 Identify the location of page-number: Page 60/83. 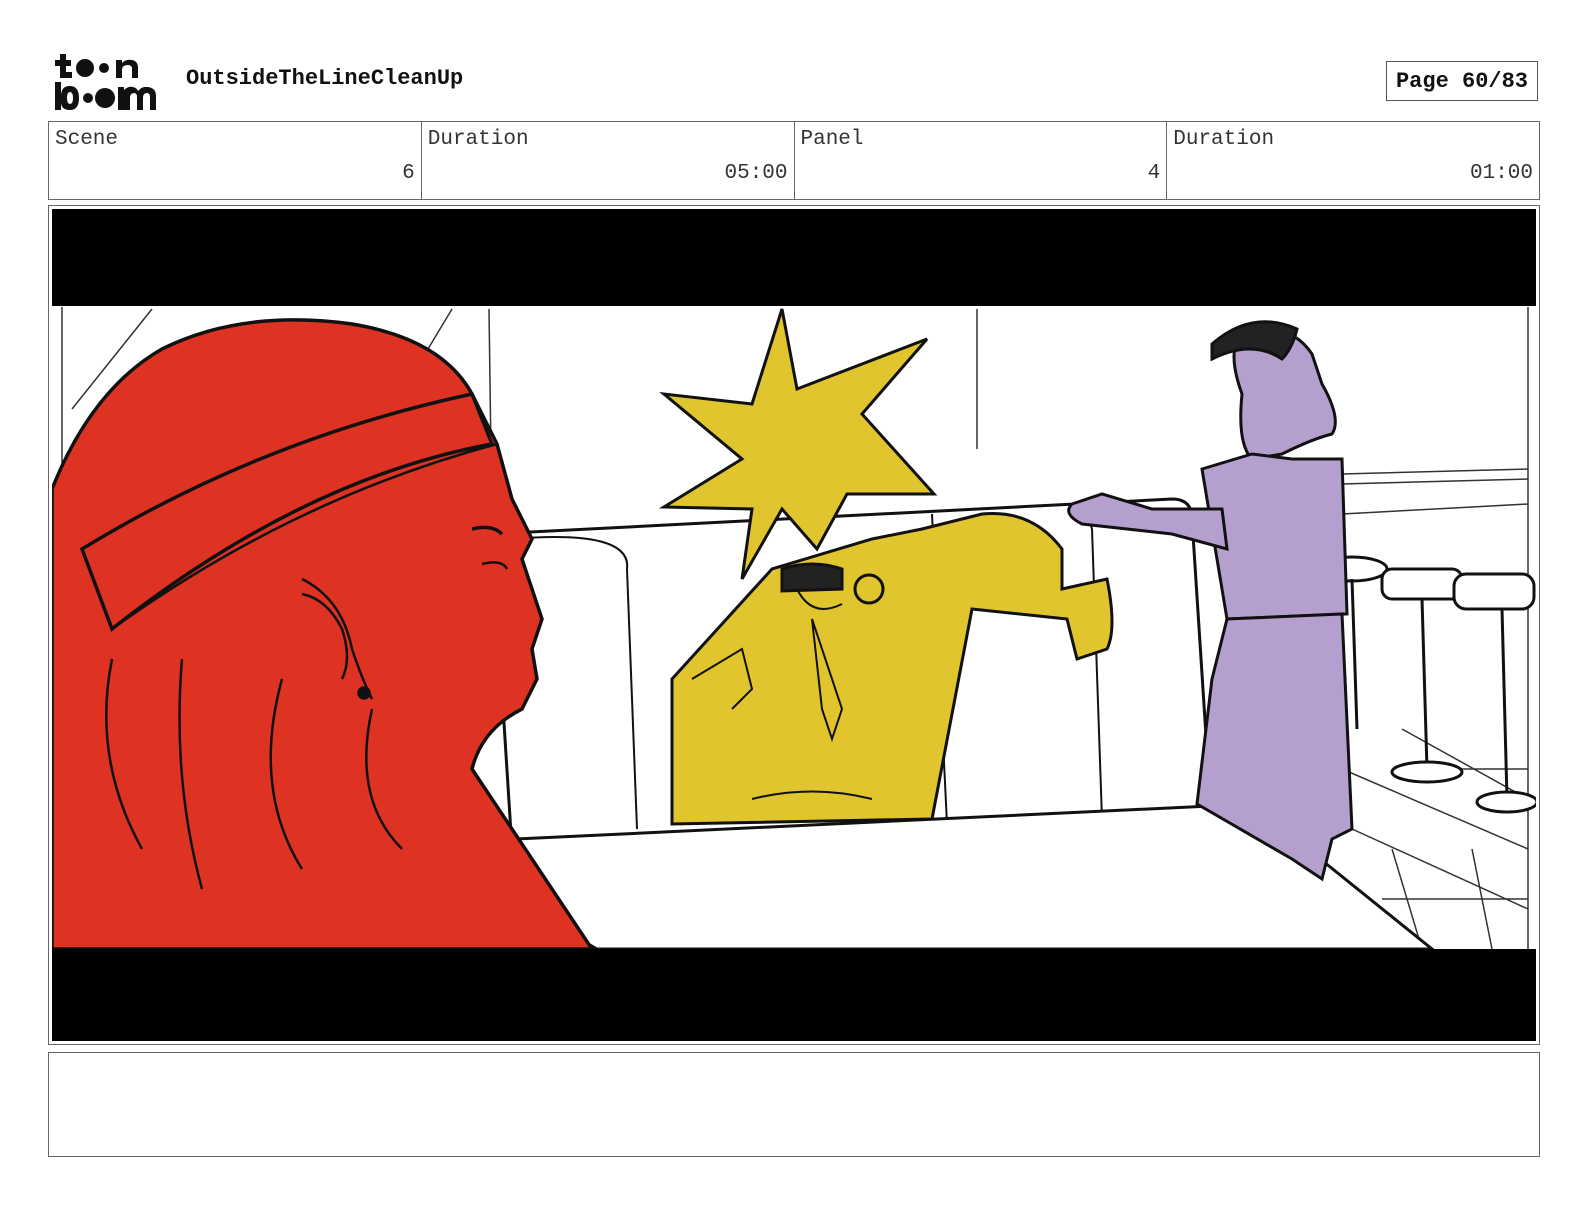
(1462, 81).